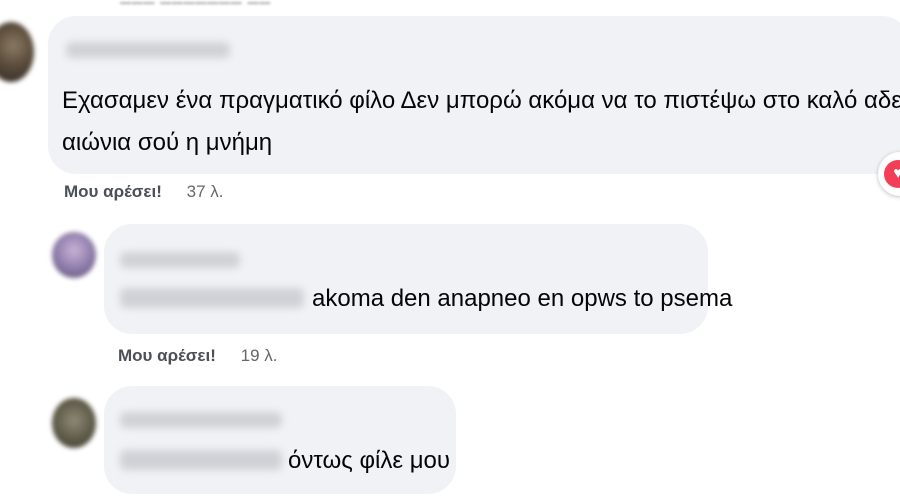 This screenshot has height=500, width=900. Describe the element at coordinates (892, 174) in the screenshot. I see `heart-icon: ♥` at that location.